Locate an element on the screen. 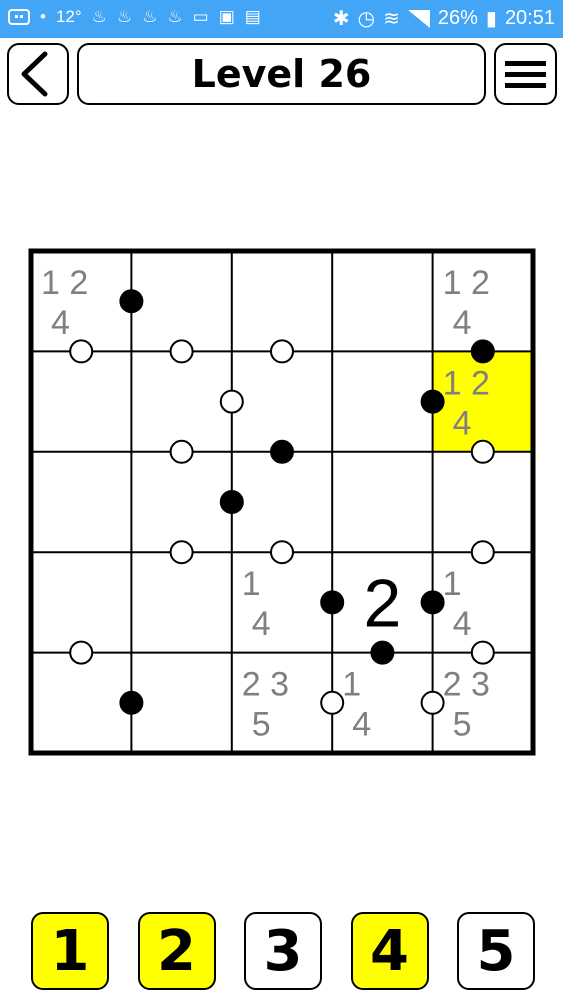 This screenshot has width=563, height=1000. cell-value: 2 is located at coordinates (382, 603).